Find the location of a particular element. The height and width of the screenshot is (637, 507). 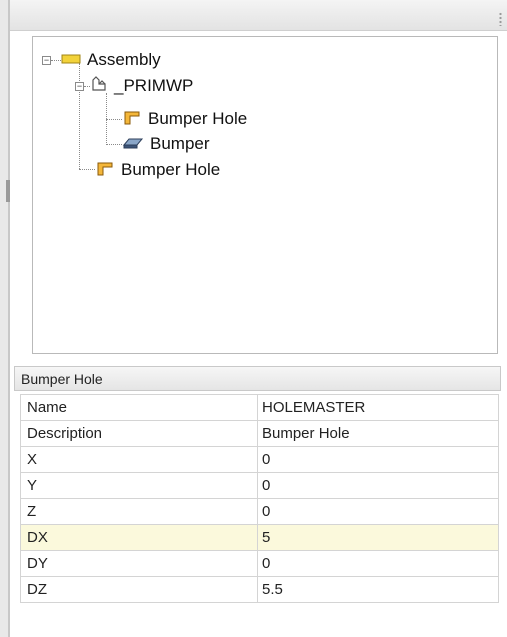

panel-header is located at coordinates (258, 15).